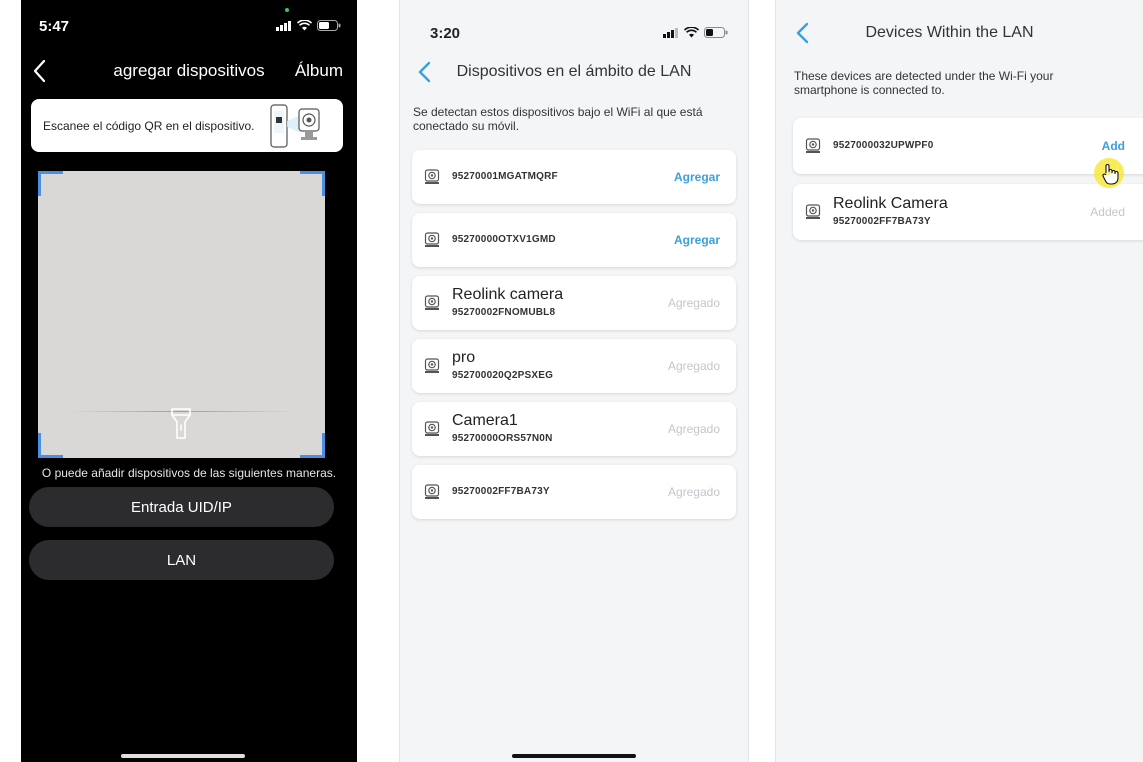 This screenshot has width=1143, height=762. I want to click on page-title: Dispositivos en el ámbito de LAN, so click(574, 71).